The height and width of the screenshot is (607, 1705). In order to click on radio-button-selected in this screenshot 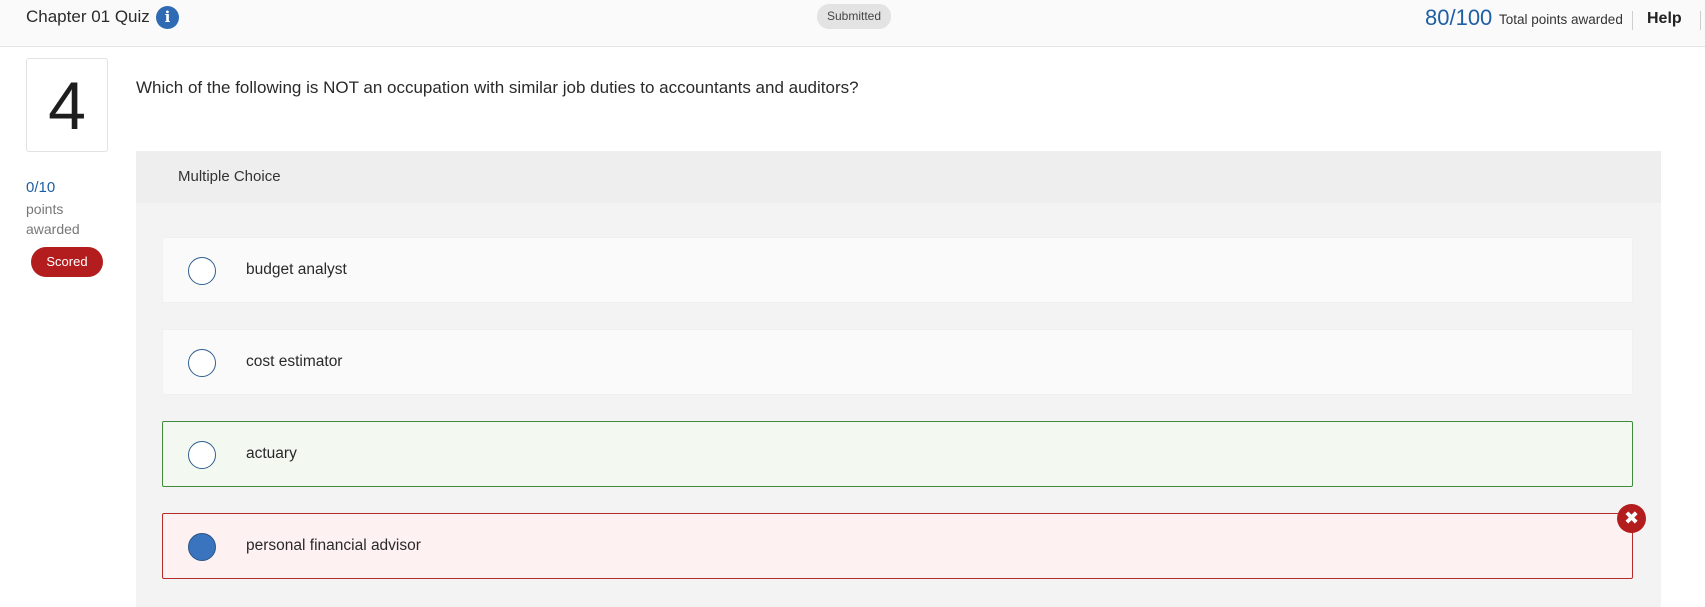, I will do `click(202, 547)`.